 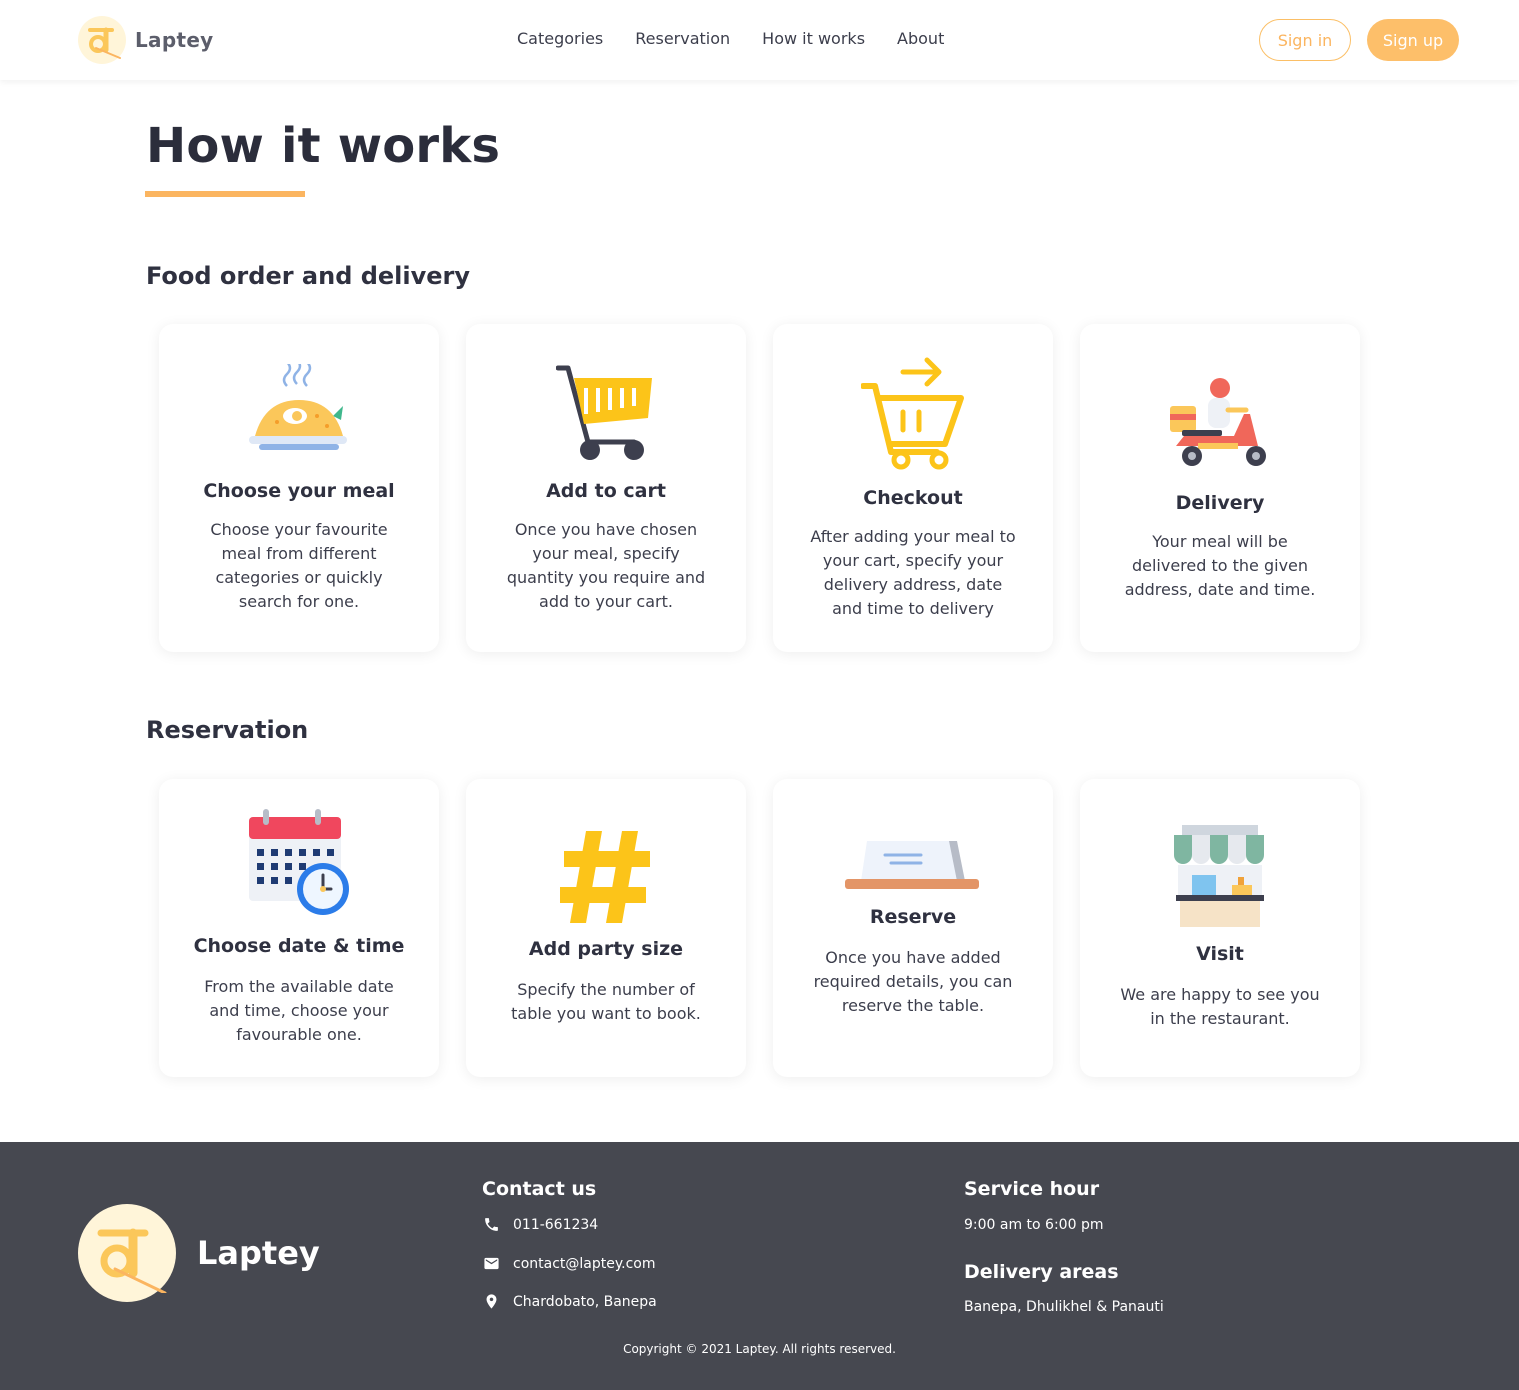 What do you see at coordinates (584, 1263) in the screenshot?
I see `email-address: contact@laptey.com` at bounding box center [584, 1263].